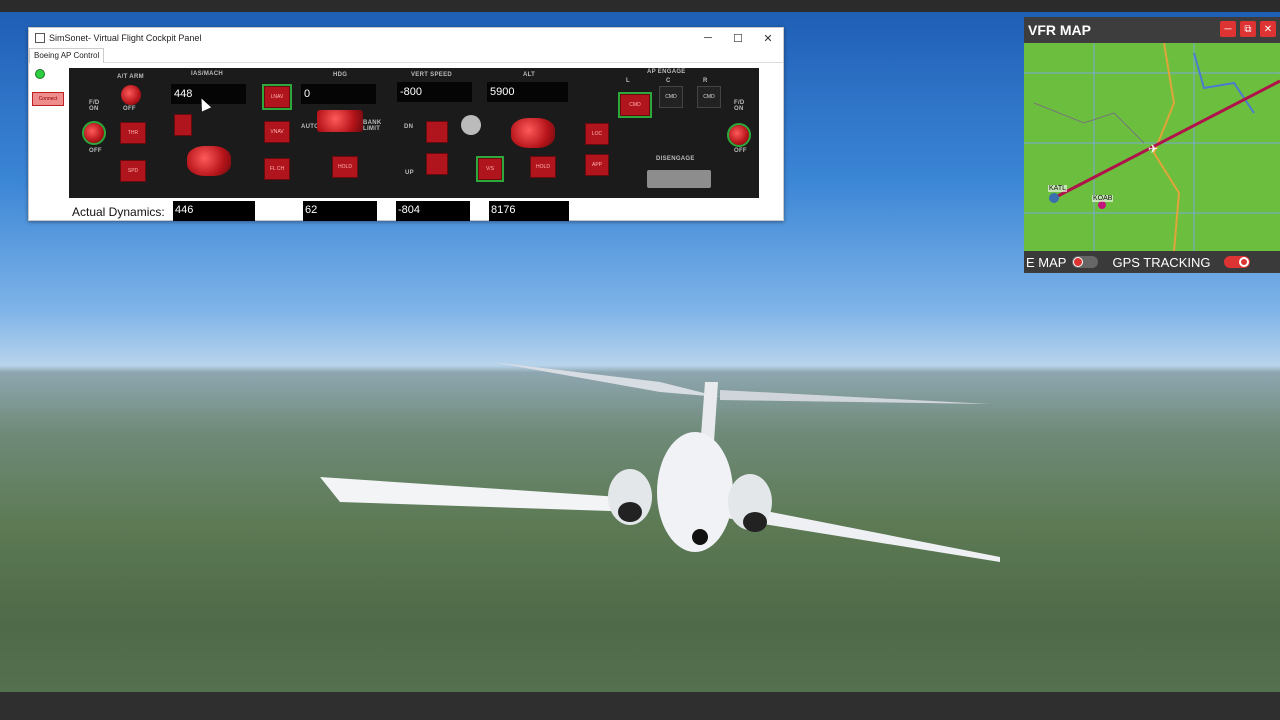 Image resolution: width=1280 pixels, height=720 pixels. I want to click on map-canvas: ✈ KATL KOAB, so click(1152, 147).